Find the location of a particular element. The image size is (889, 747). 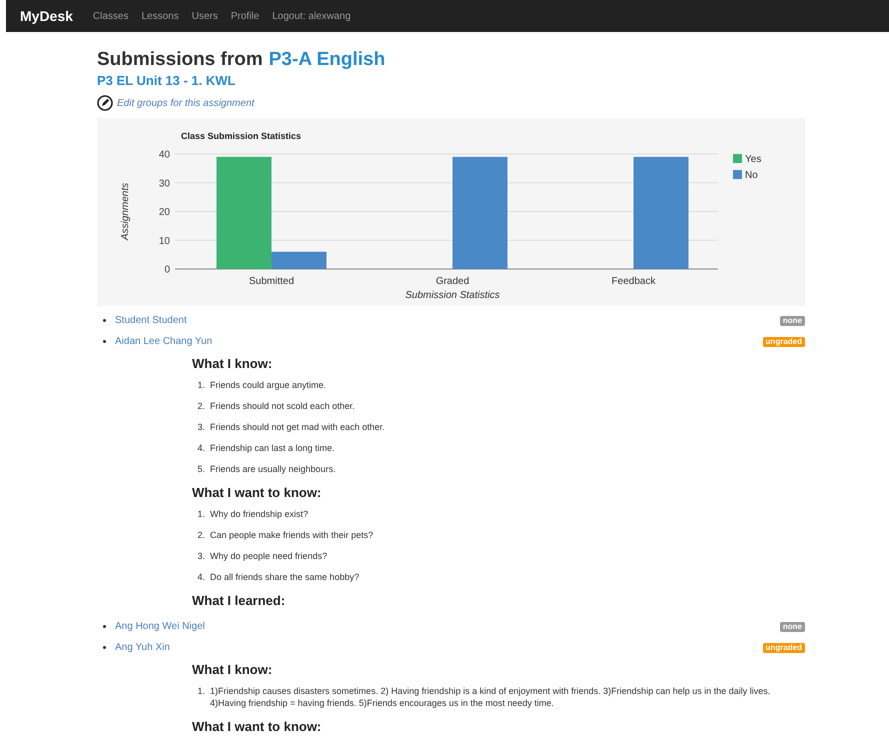

class-link: P3-A English is located at coordinates (327, 60).